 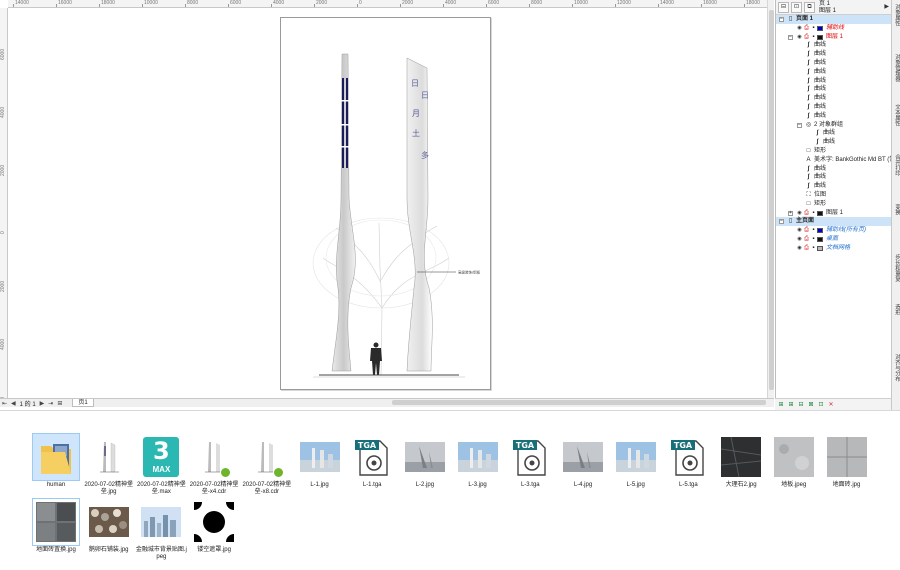 What do you see at coordinates (320, 461) in the screenshot?
I see `file-item: L-1.jpg` at bounding box center [320, 461].